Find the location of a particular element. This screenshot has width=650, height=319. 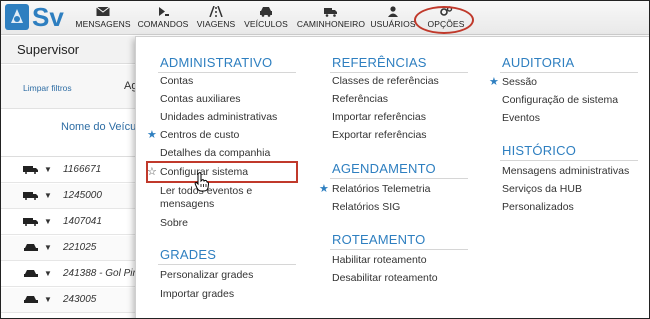

section-historico-title: HISTÓRICO is located at coordinates (539, 150).